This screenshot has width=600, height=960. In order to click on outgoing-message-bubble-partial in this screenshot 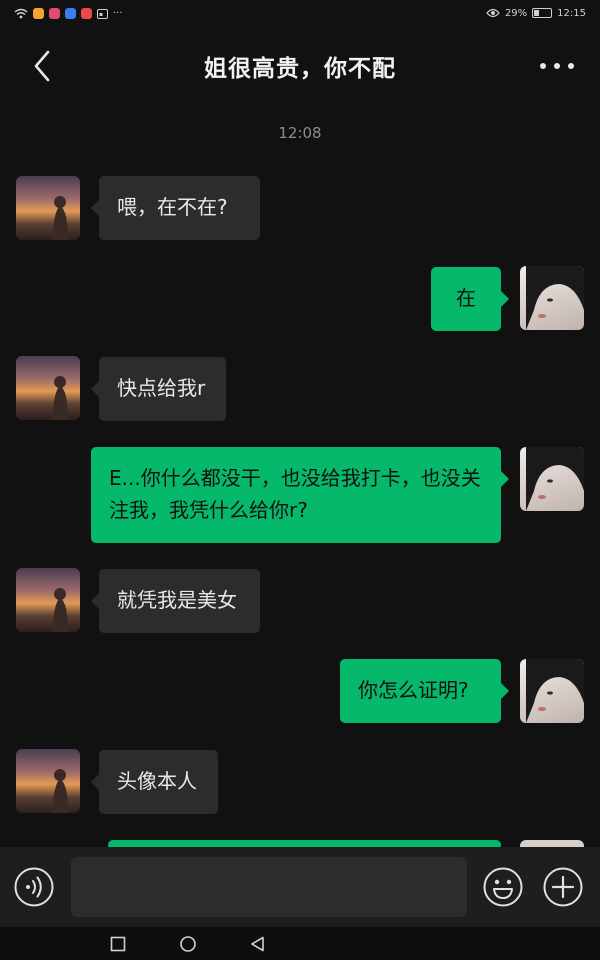, I will do `click(304, 843)`.